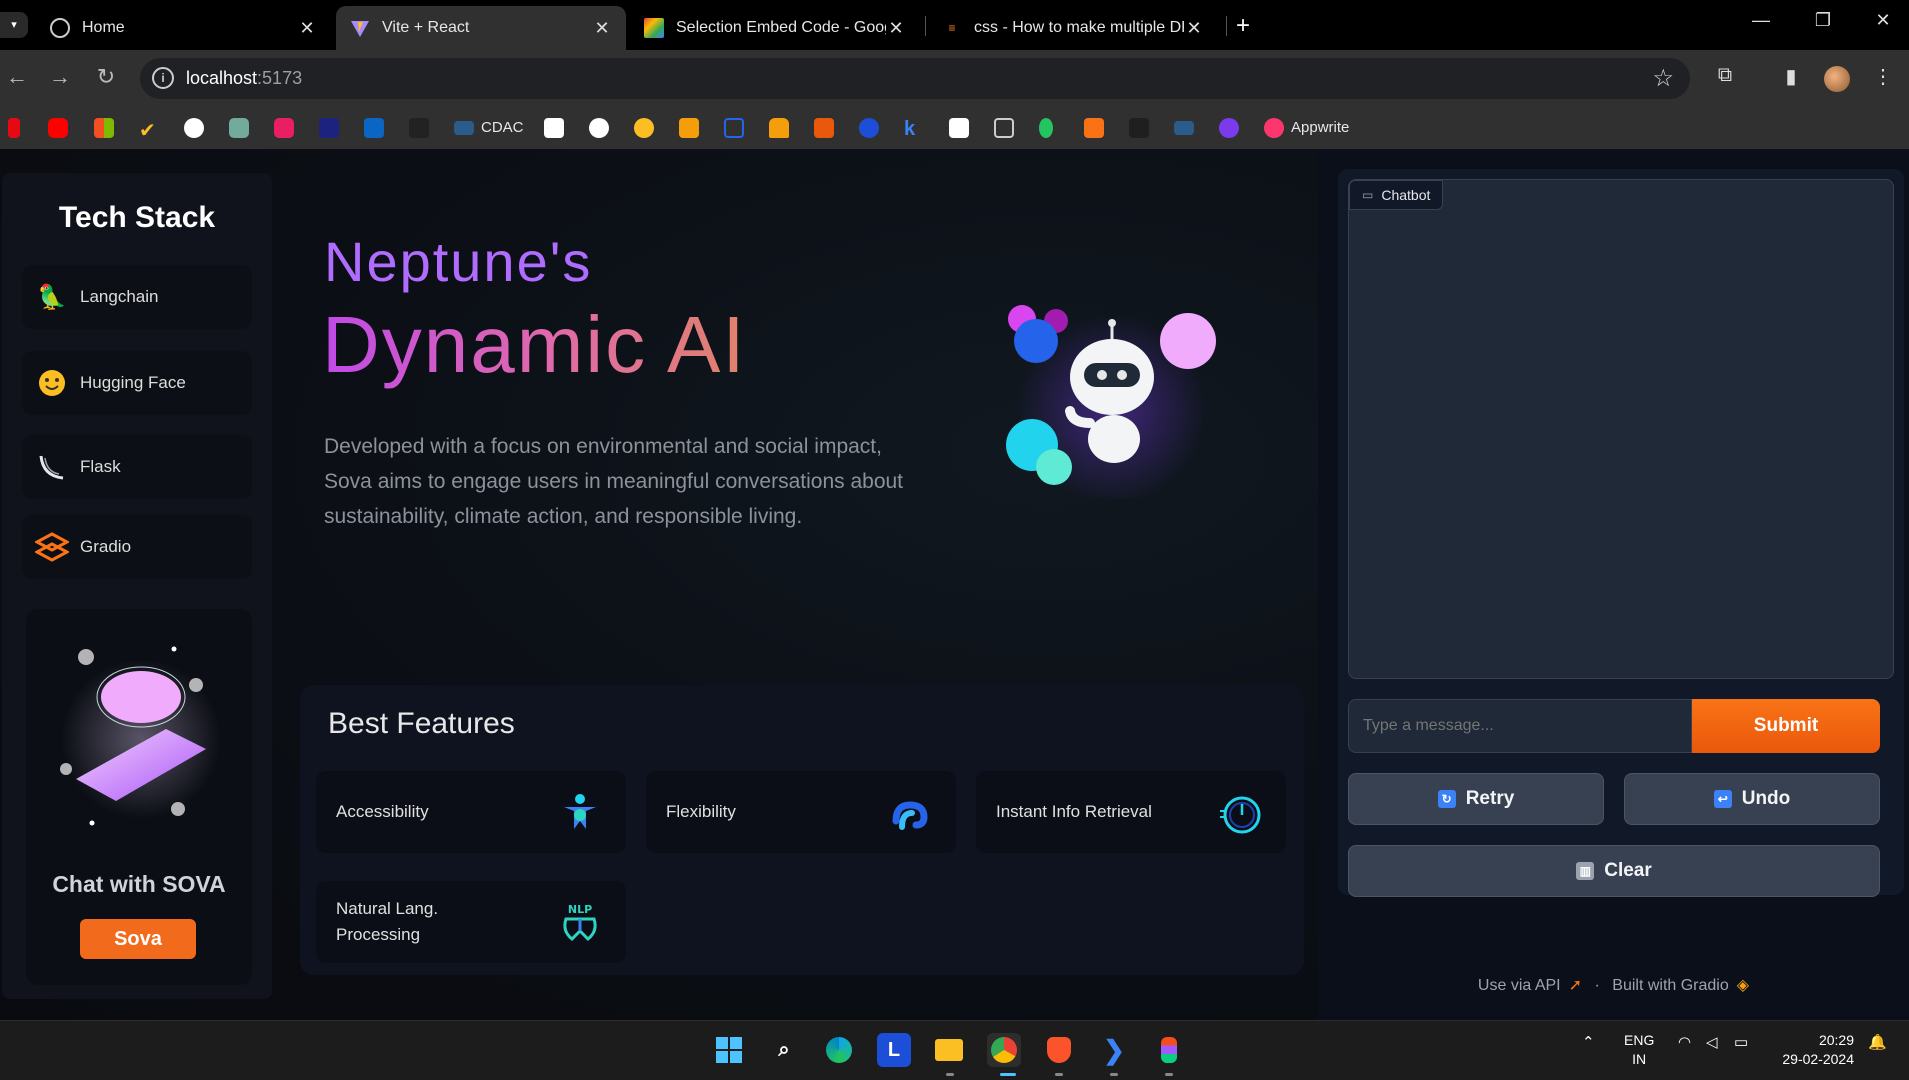 This screenshot has height=1080, width=1909. Describe the element at coordinates (58, 128) in the screenshot. I see `youtube-icon` at that location.